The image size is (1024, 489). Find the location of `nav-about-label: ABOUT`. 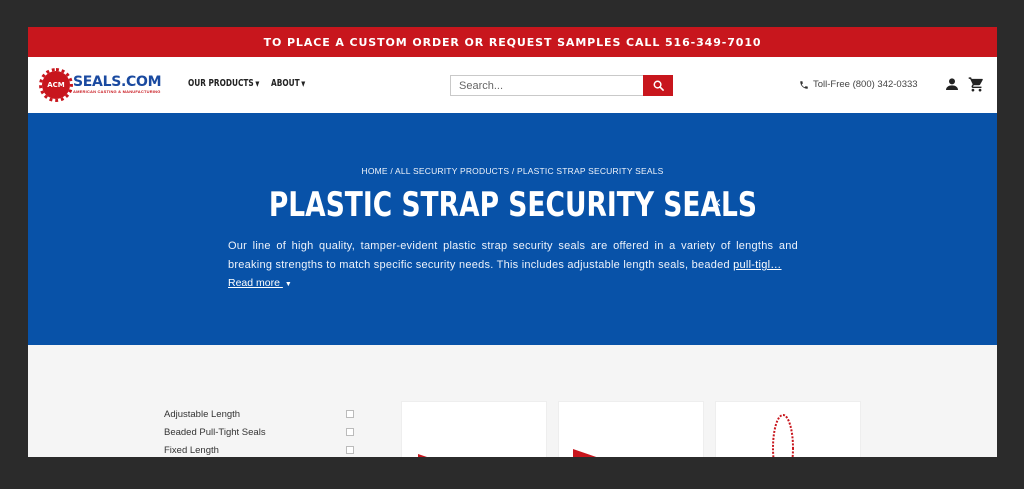

nav-about-label: ABOUT is located at coordinates (285, 83).